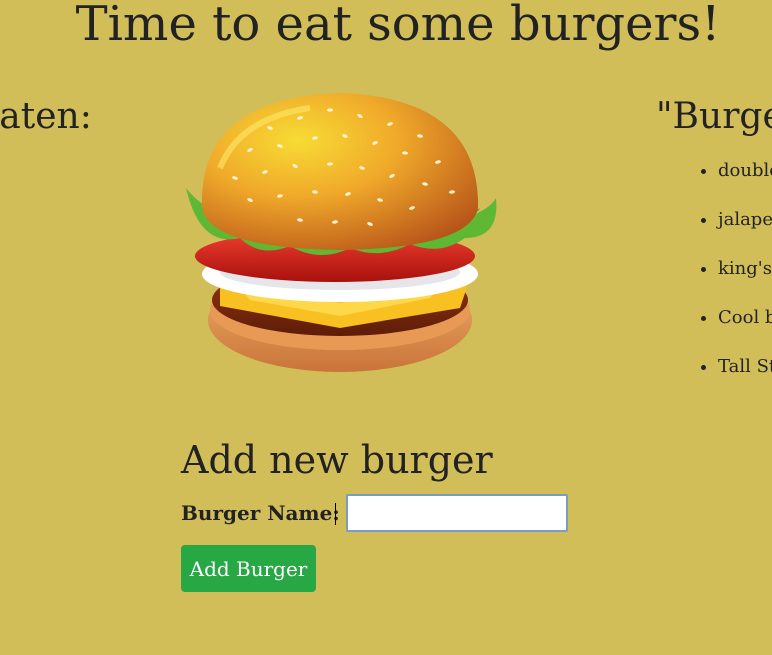 The height and width of the screenshot is (655, 772). I want to click on burger-list: double jalape king's Cool b Tall St, so click(734, 272).